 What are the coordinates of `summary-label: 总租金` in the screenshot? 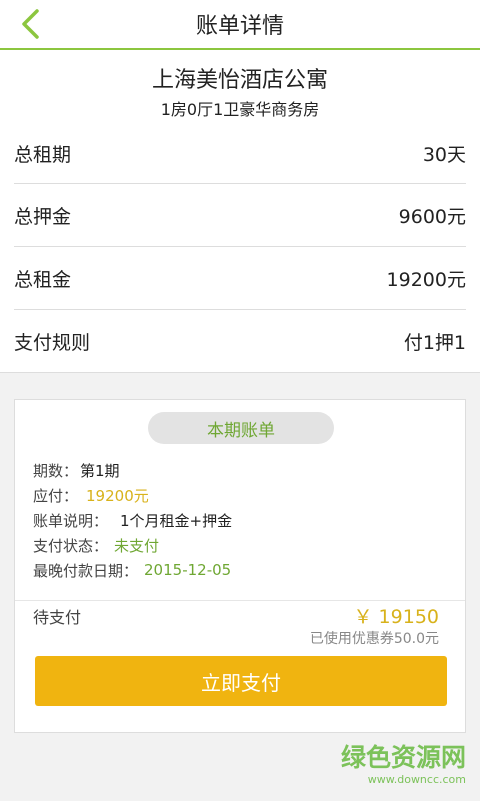 It's located at (43, 279).